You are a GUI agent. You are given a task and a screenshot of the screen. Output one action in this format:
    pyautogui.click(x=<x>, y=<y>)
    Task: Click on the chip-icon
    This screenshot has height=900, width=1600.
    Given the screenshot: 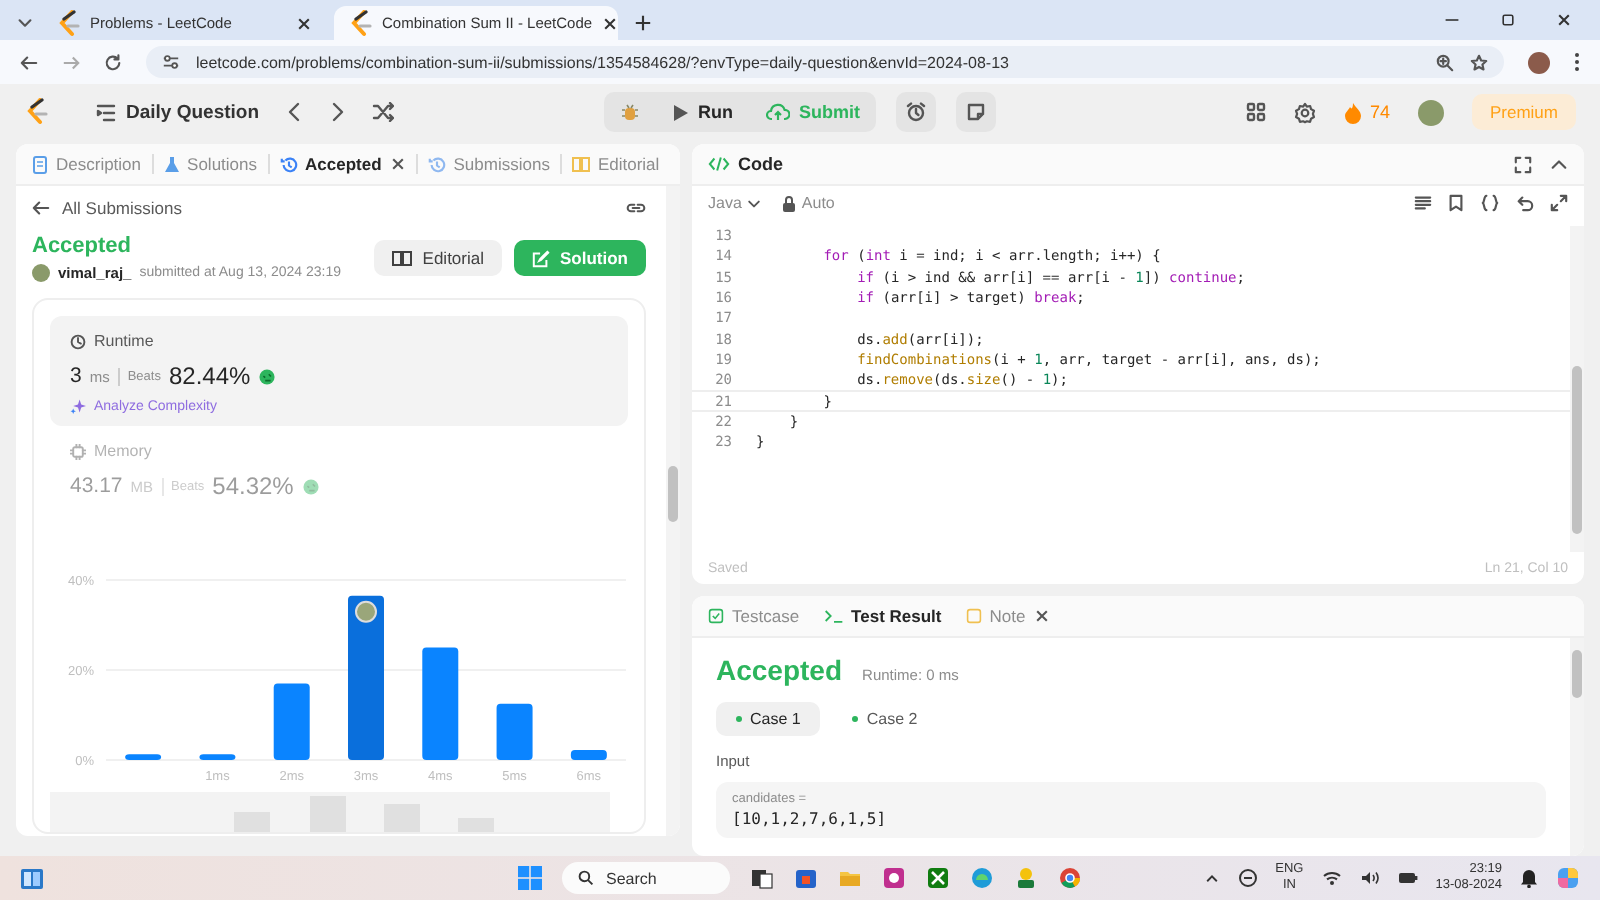 What is the action you would take?
    pyautogui.click(x=78, y=451)
    